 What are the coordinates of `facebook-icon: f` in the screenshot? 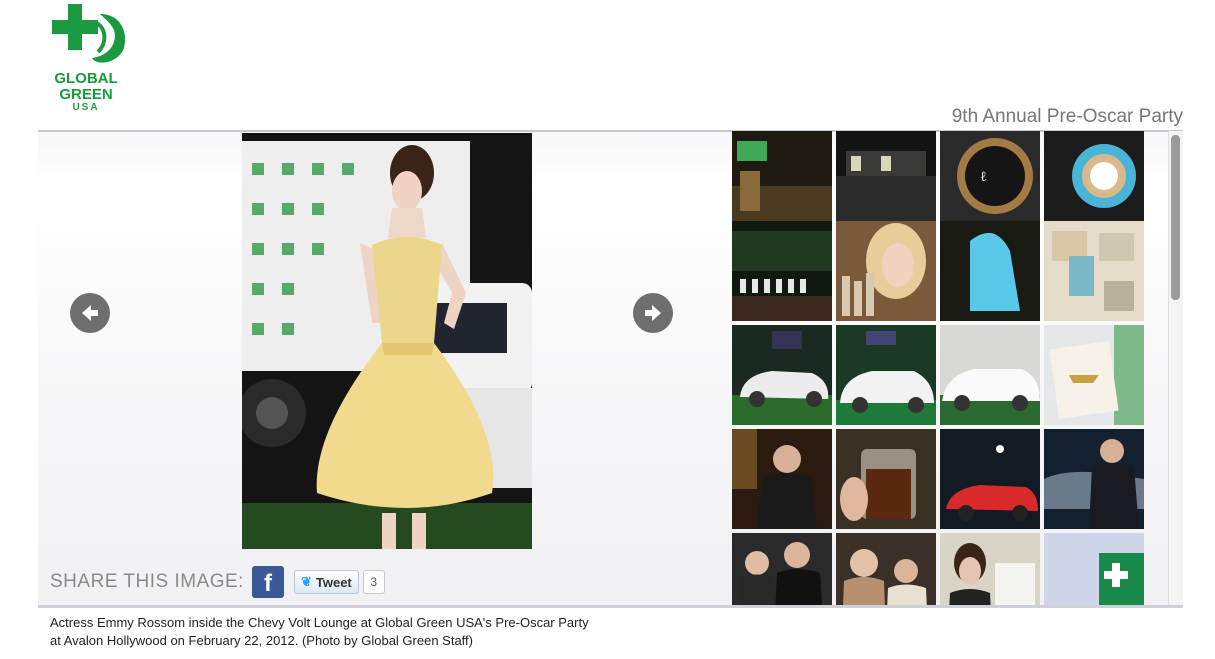 It's located at (267, 583).